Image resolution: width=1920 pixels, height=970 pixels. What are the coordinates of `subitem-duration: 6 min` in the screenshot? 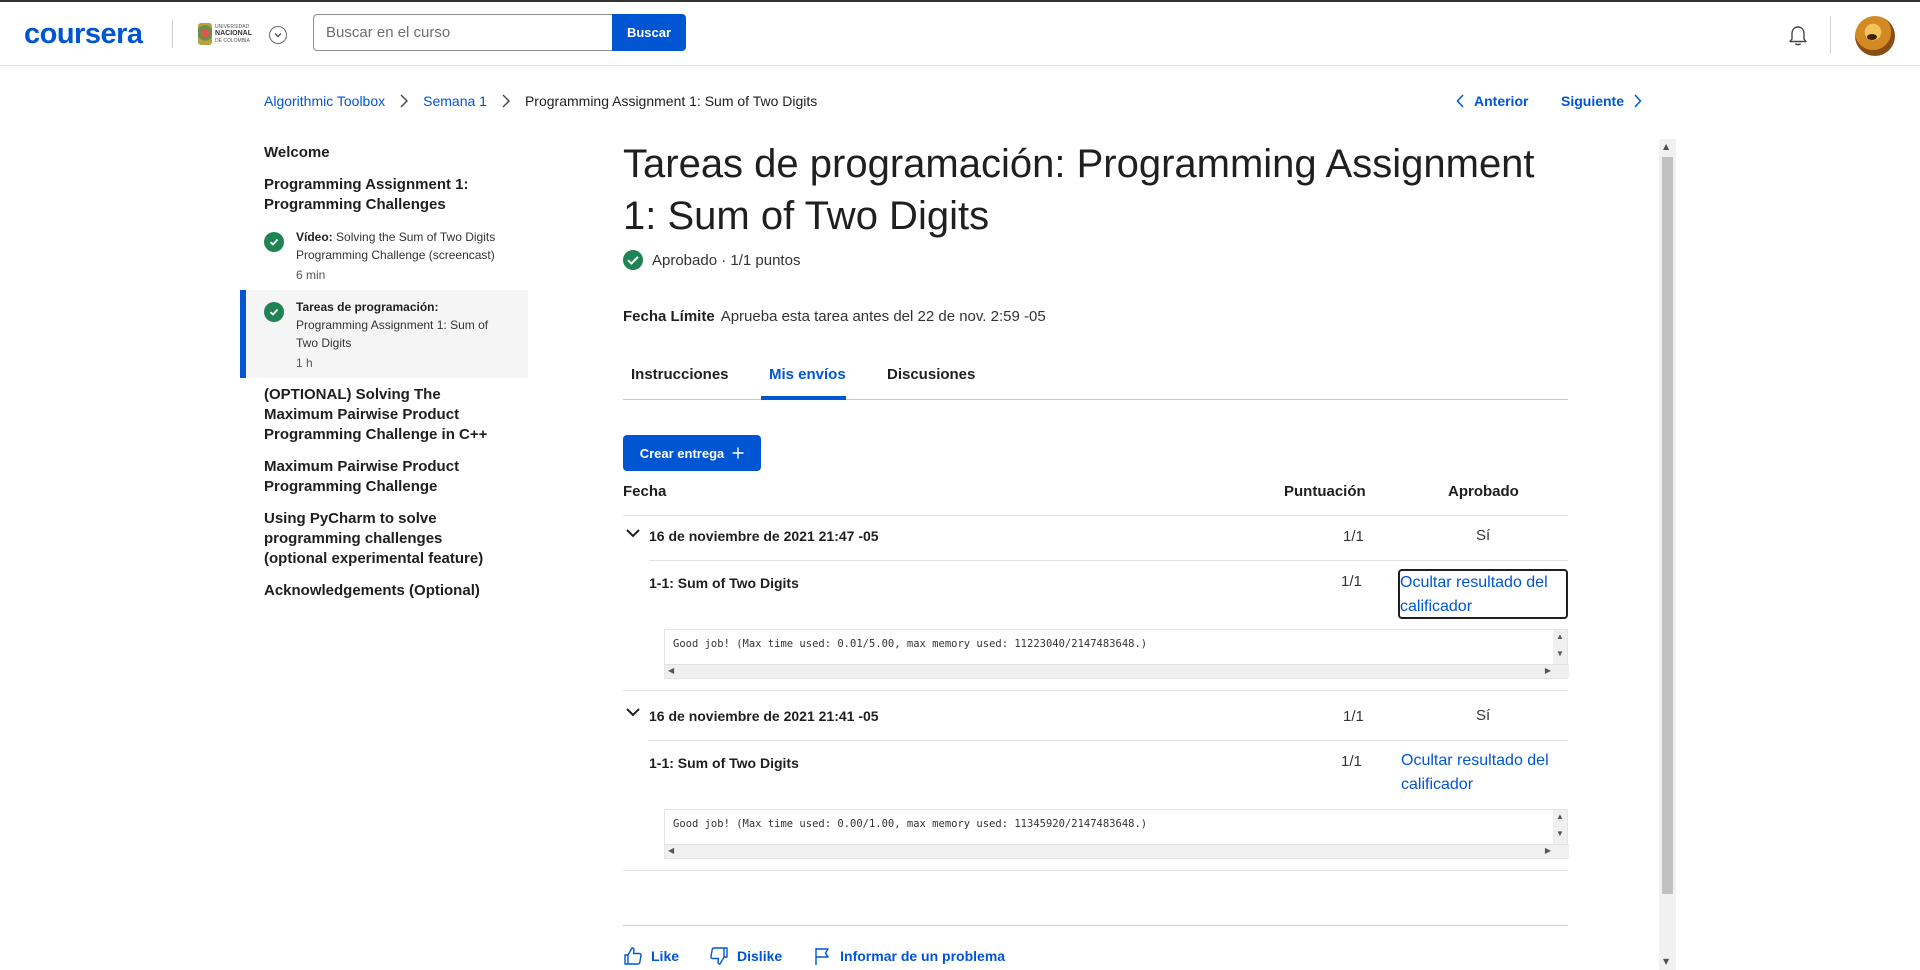 It's located at (311, 275).